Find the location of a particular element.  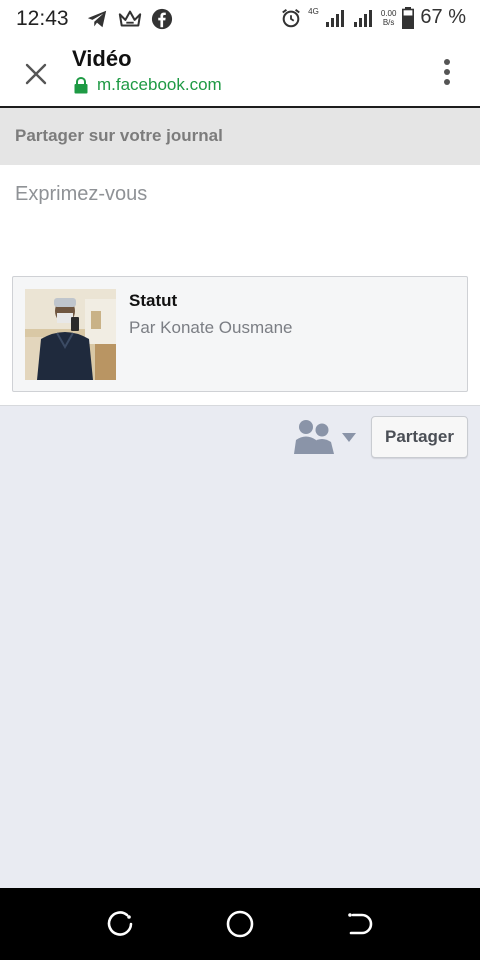

post-title: Statut is located at coordinates (153, 300).